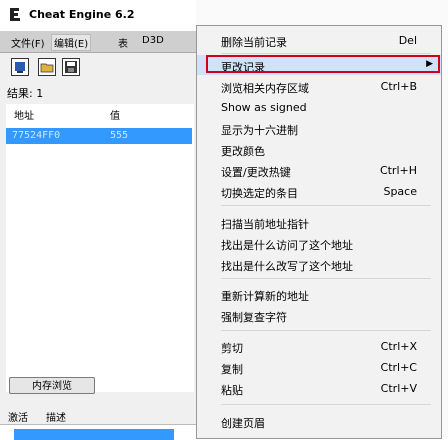 This screenshot has height=440, width=448. I want to click on menu-item-show-signed: Show as signed, so click(319, 107).